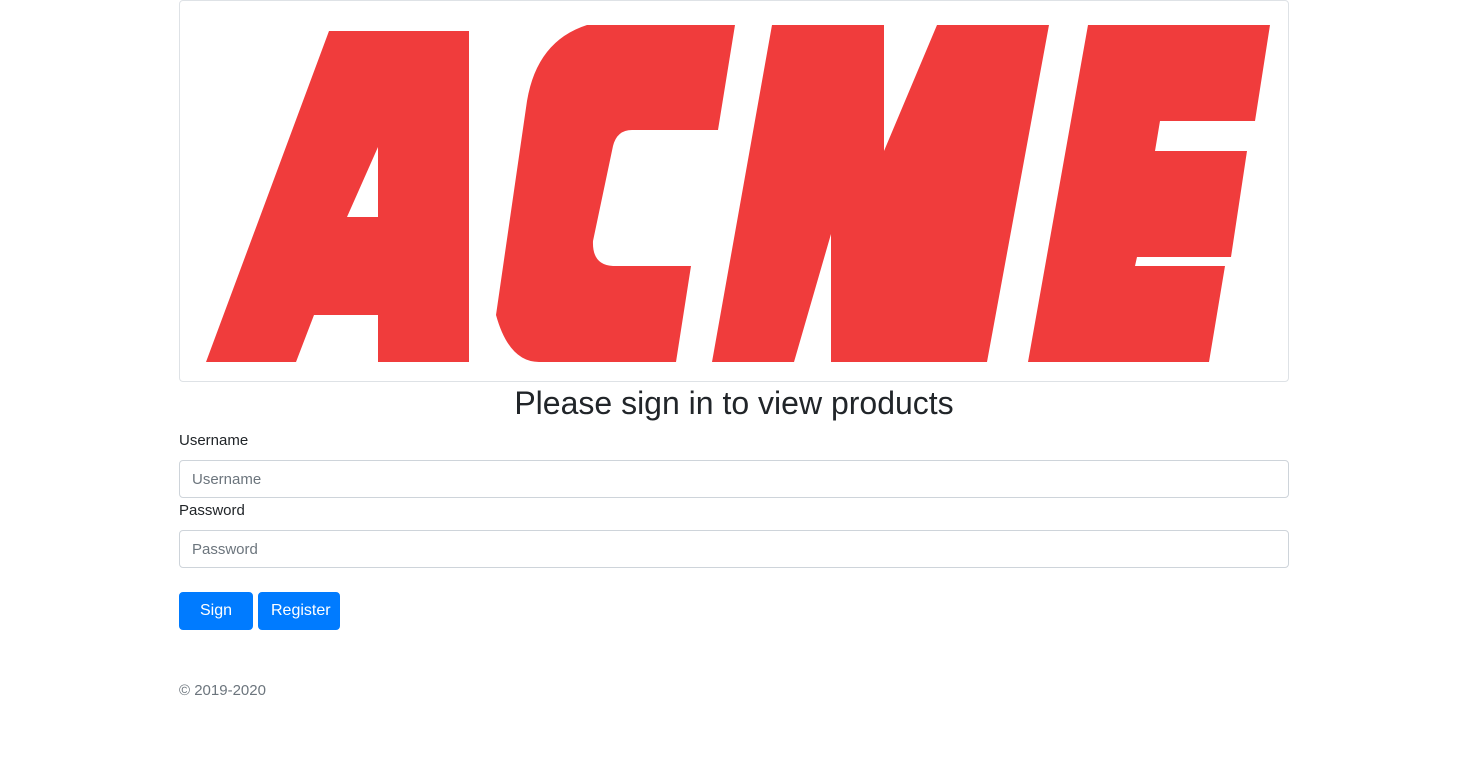 This screenshot has width=1468, height=782. Describe the element at coordinates (222, 690) in the screenshot. I see `footer-copyright: © 2019-2020` at that location.